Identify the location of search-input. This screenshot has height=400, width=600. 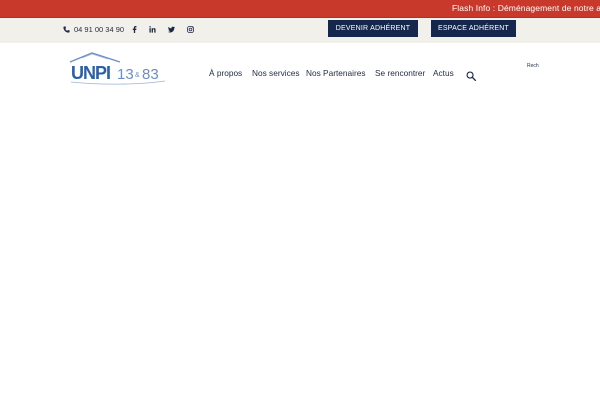
(544, 66).